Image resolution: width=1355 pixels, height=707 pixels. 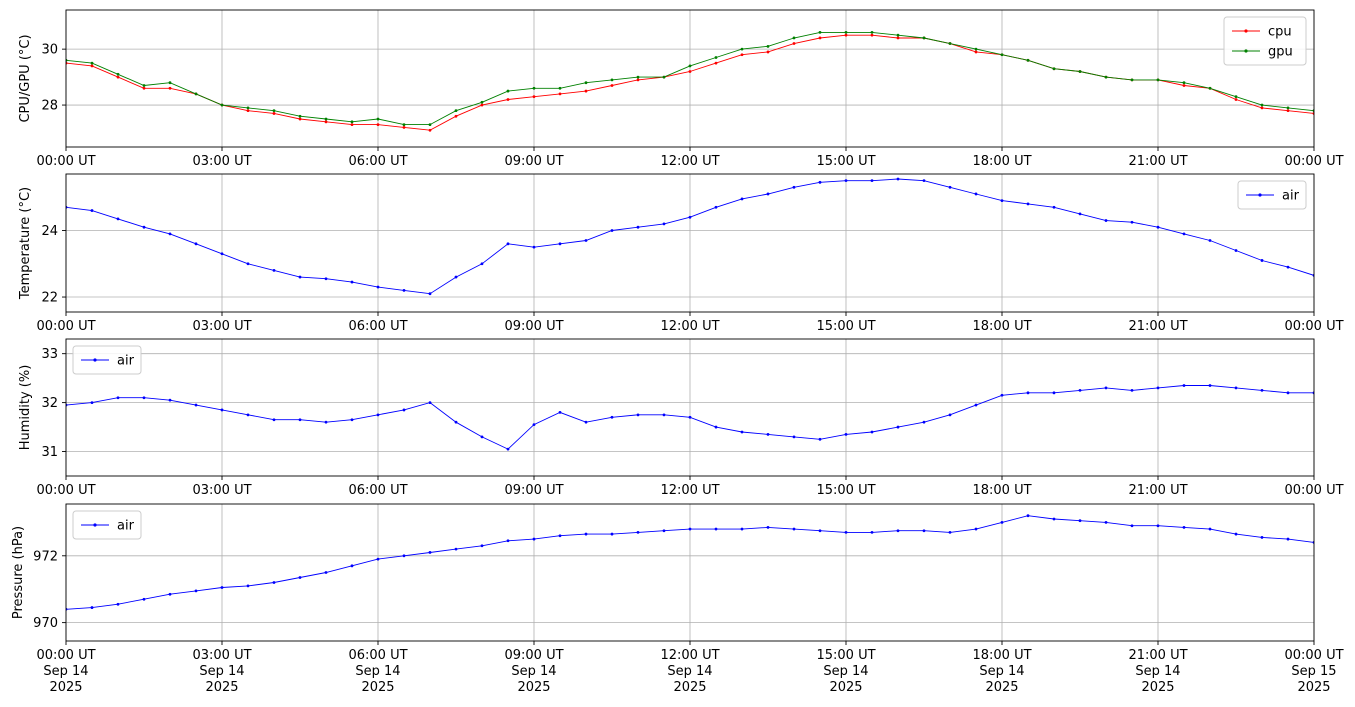 What do you see at coordinates (1280, 32) in the screenshot?
I see `legend-label-cpu: cpu` at bounding box center [1280, 32].